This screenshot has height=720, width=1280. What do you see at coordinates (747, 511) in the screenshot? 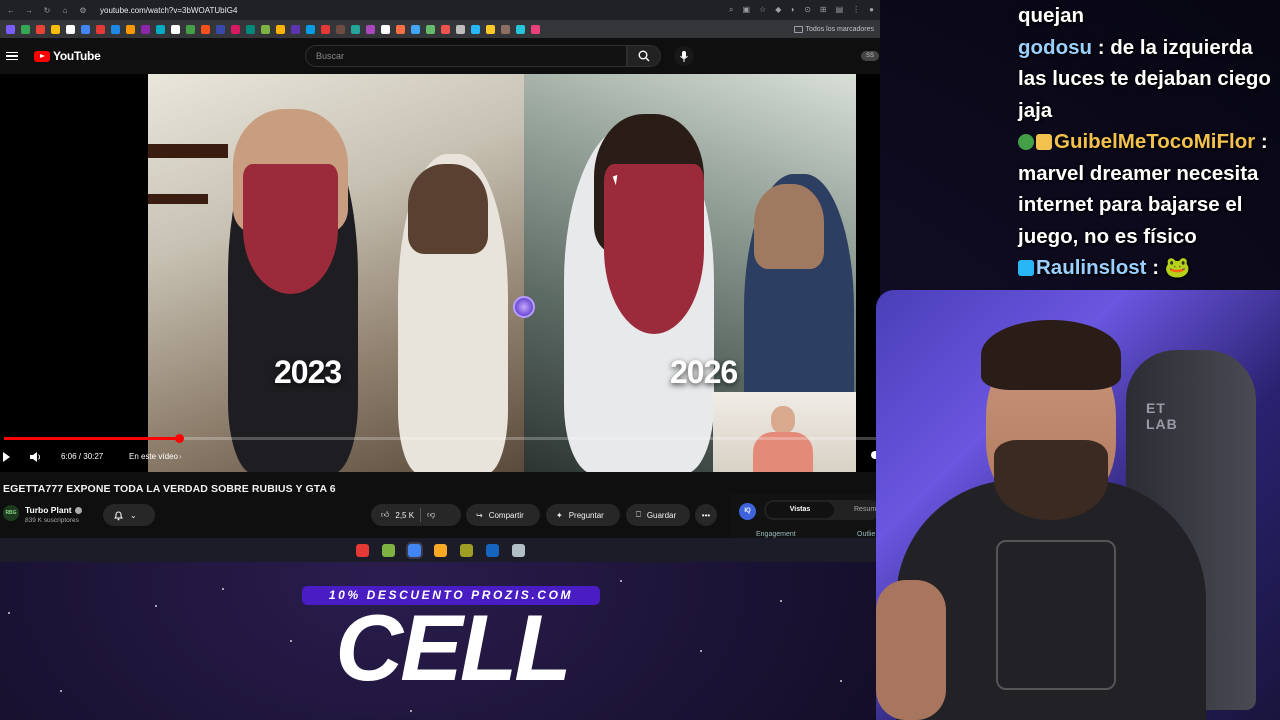
I see `iq-badge: IQ` at bounding box center [747, 511].